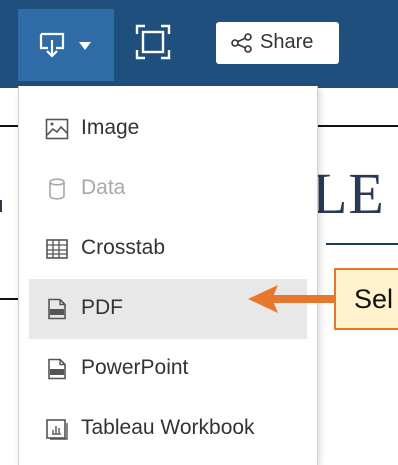 The image size is (398, 465). Describe the element at coordinates (66, 45) in the screenshot. I see `download-button` at that location.